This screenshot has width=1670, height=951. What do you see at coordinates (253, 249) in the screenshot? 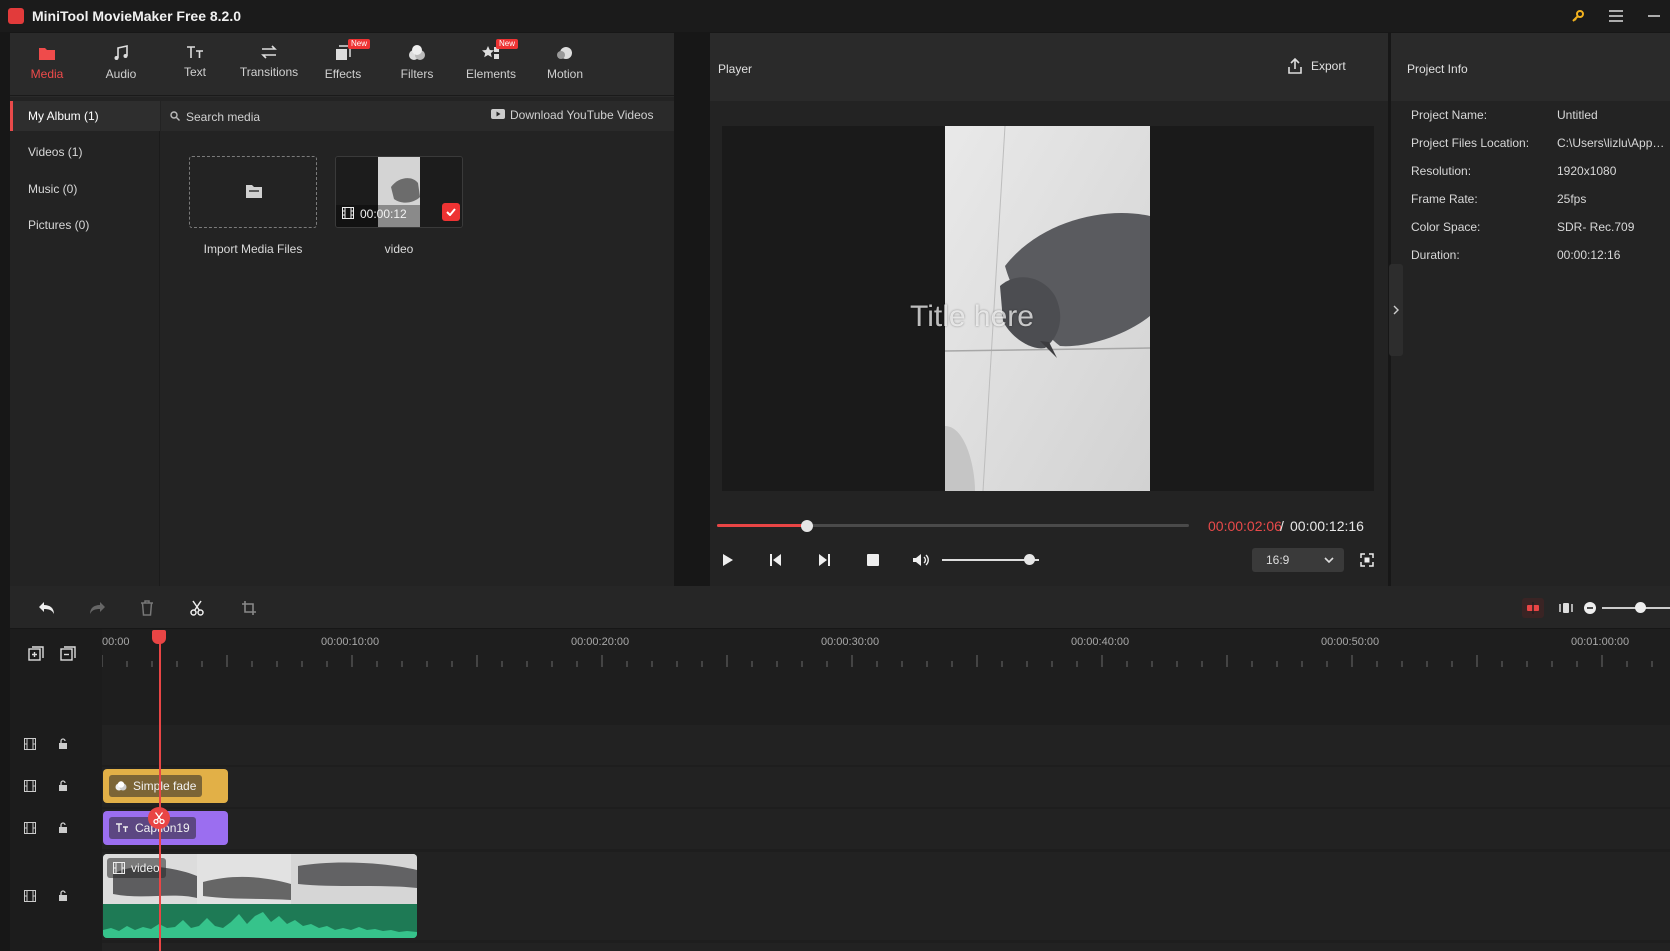
I see `import-media-label: Import Media Files` at bounding box center [253, 249].